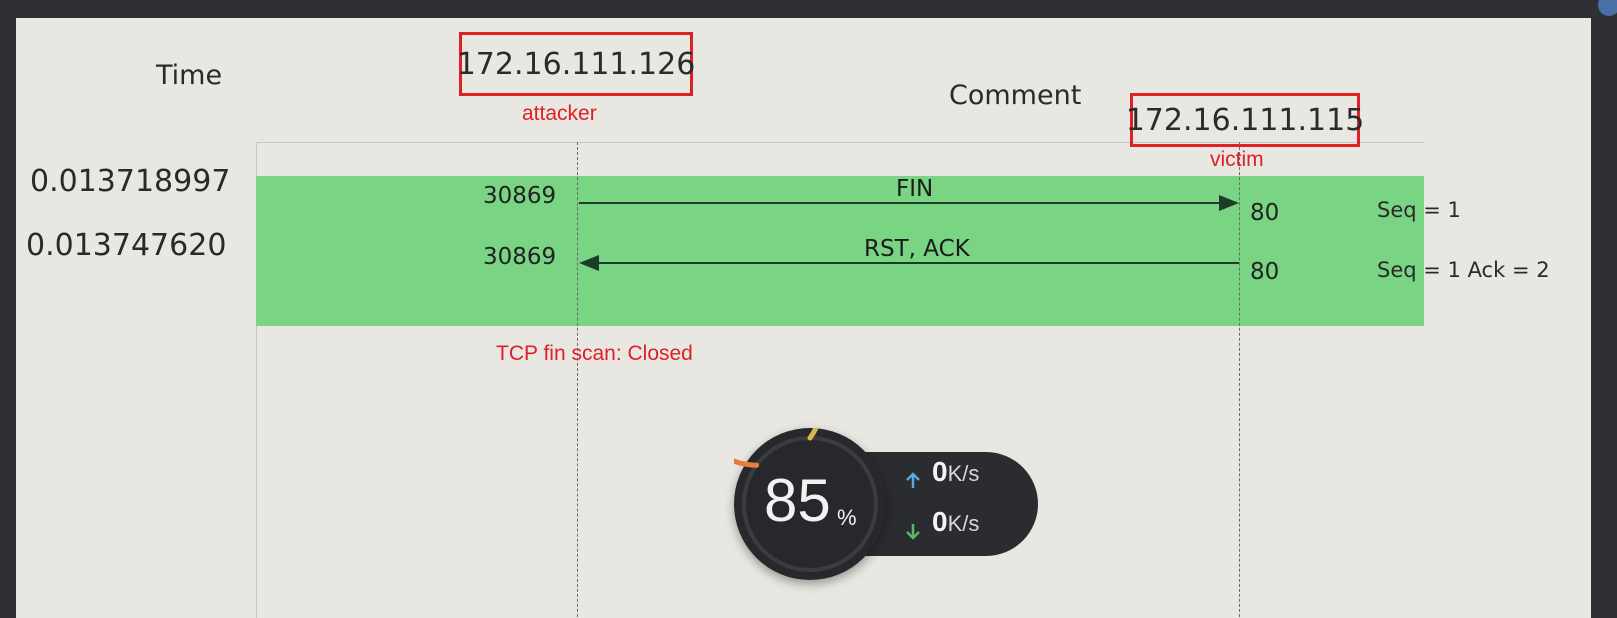  I want to click on dst-port: 80, so click(1265, 213).